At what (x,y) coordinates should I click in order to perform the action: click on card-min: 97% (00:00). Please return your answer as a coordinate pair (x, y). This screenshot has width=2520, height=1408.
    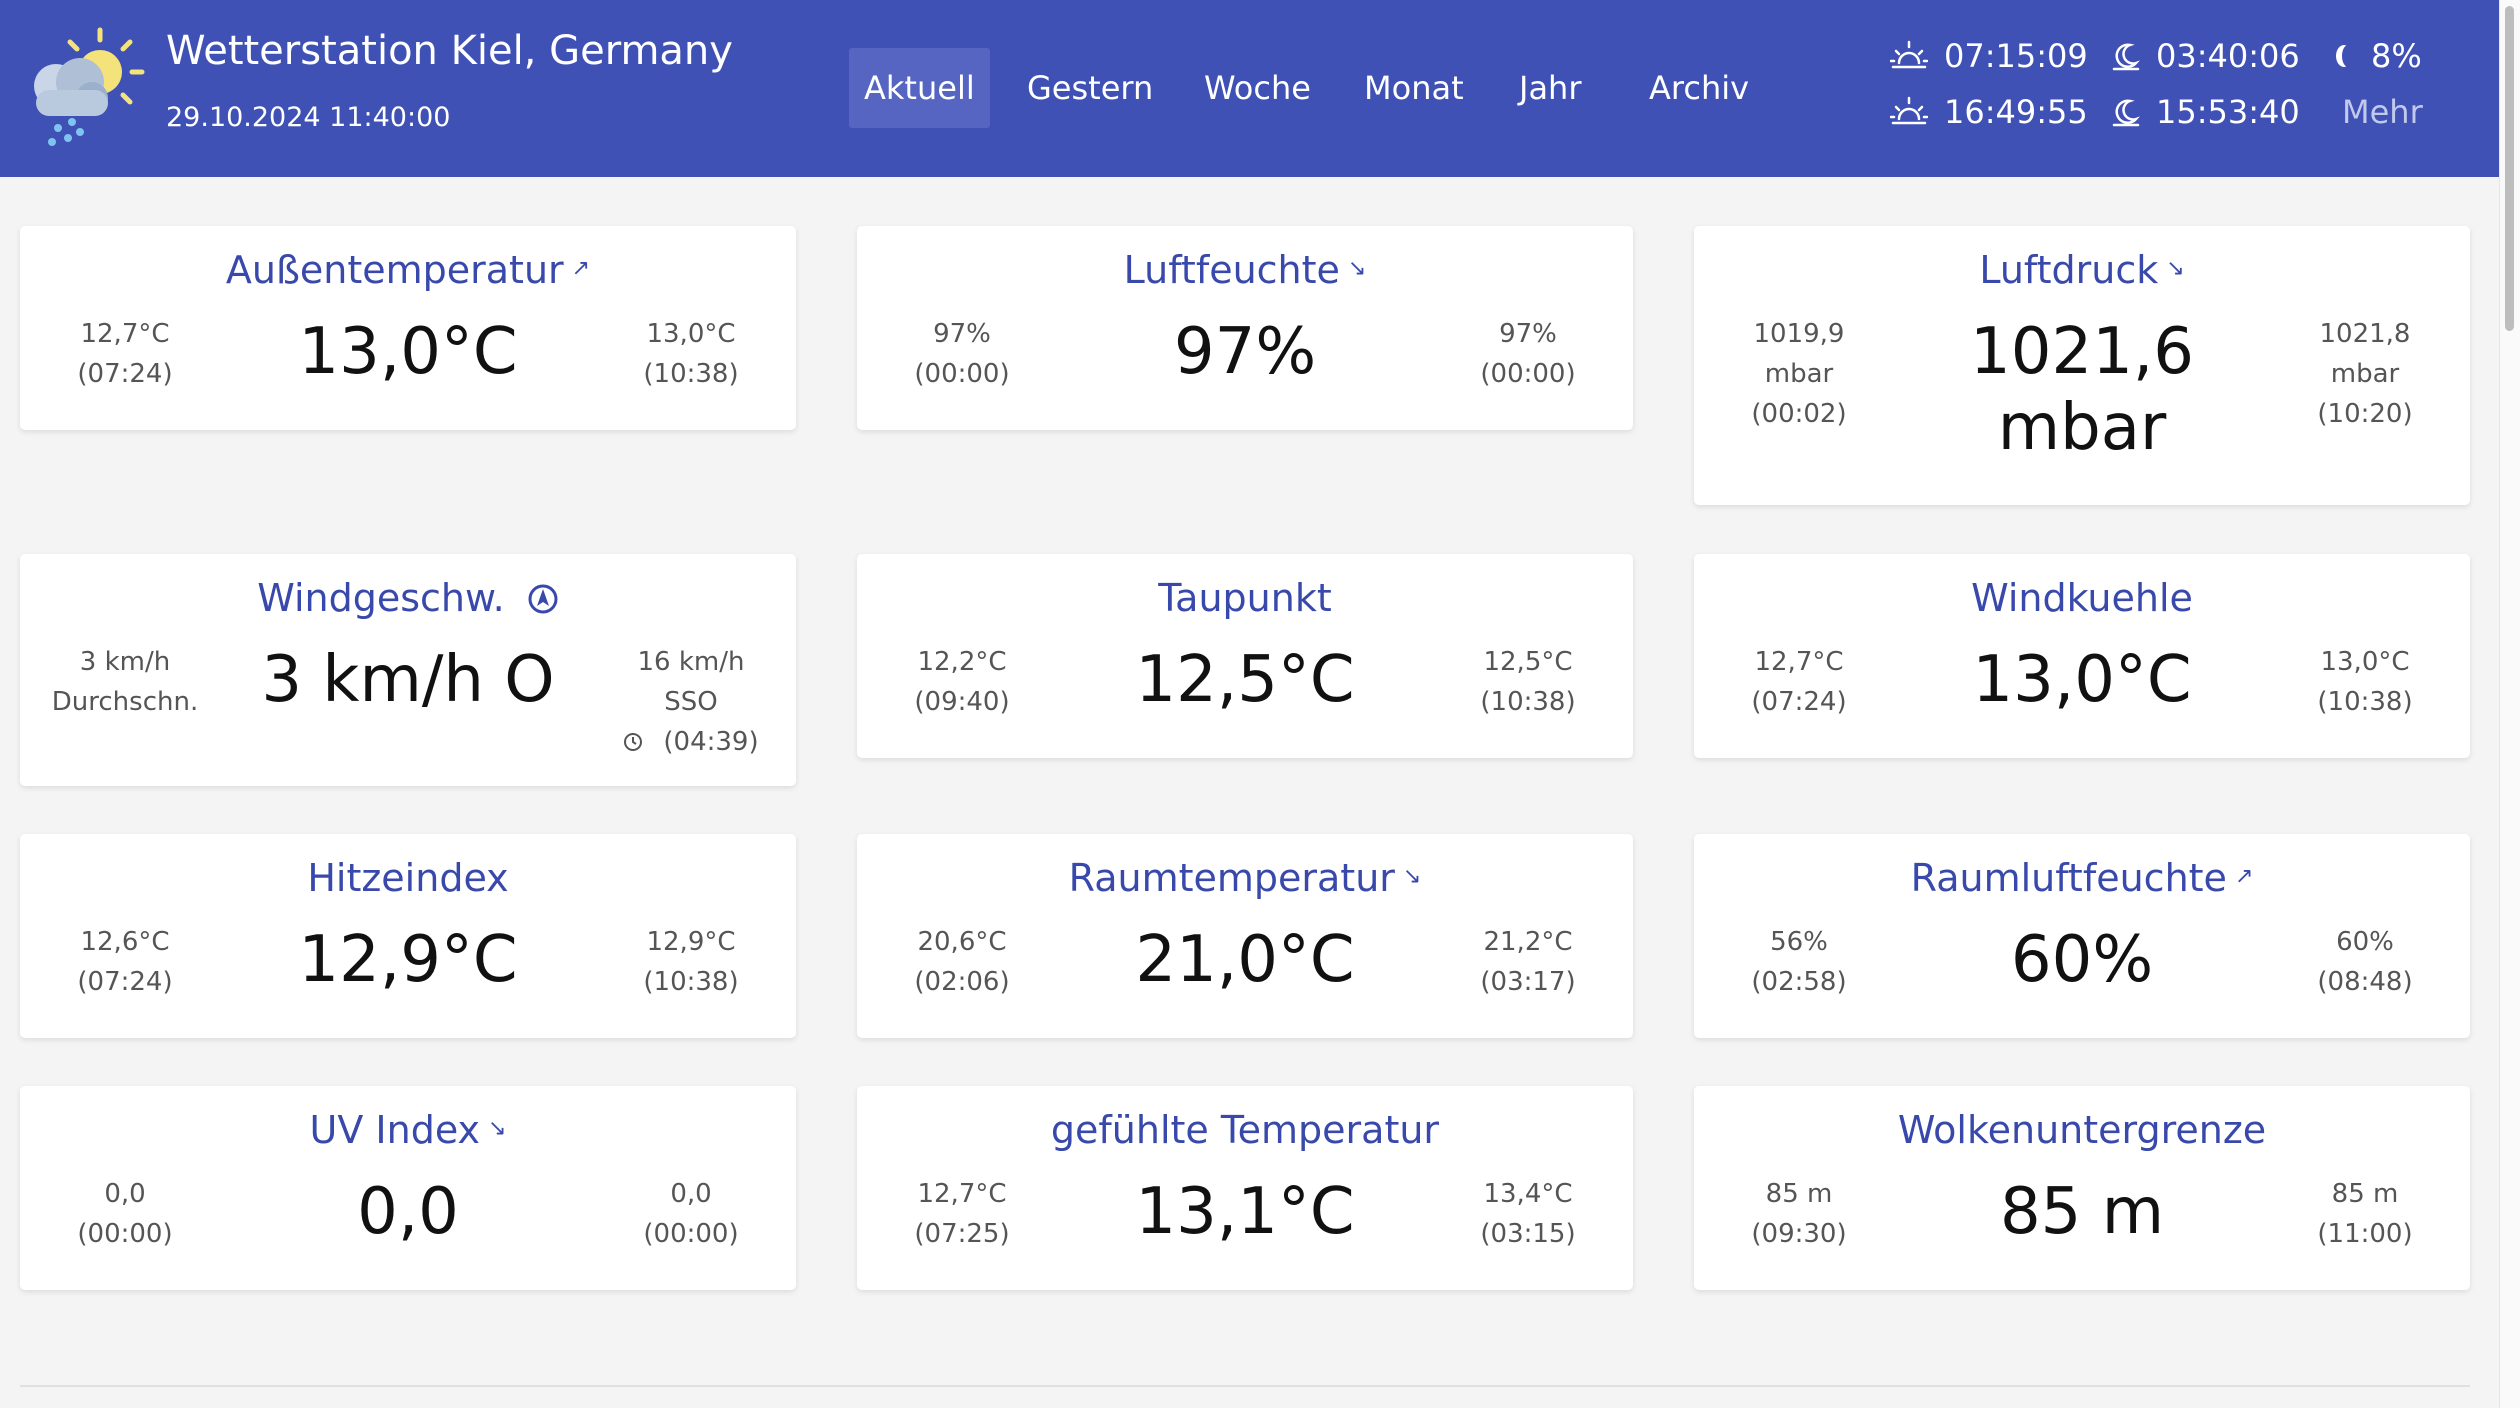
    Looking at the image, I should click on (962, 354).